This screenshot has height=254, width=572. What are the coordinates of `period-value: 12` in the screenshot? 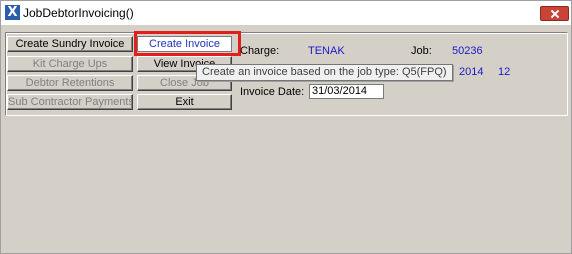 It's located at (504, 72).